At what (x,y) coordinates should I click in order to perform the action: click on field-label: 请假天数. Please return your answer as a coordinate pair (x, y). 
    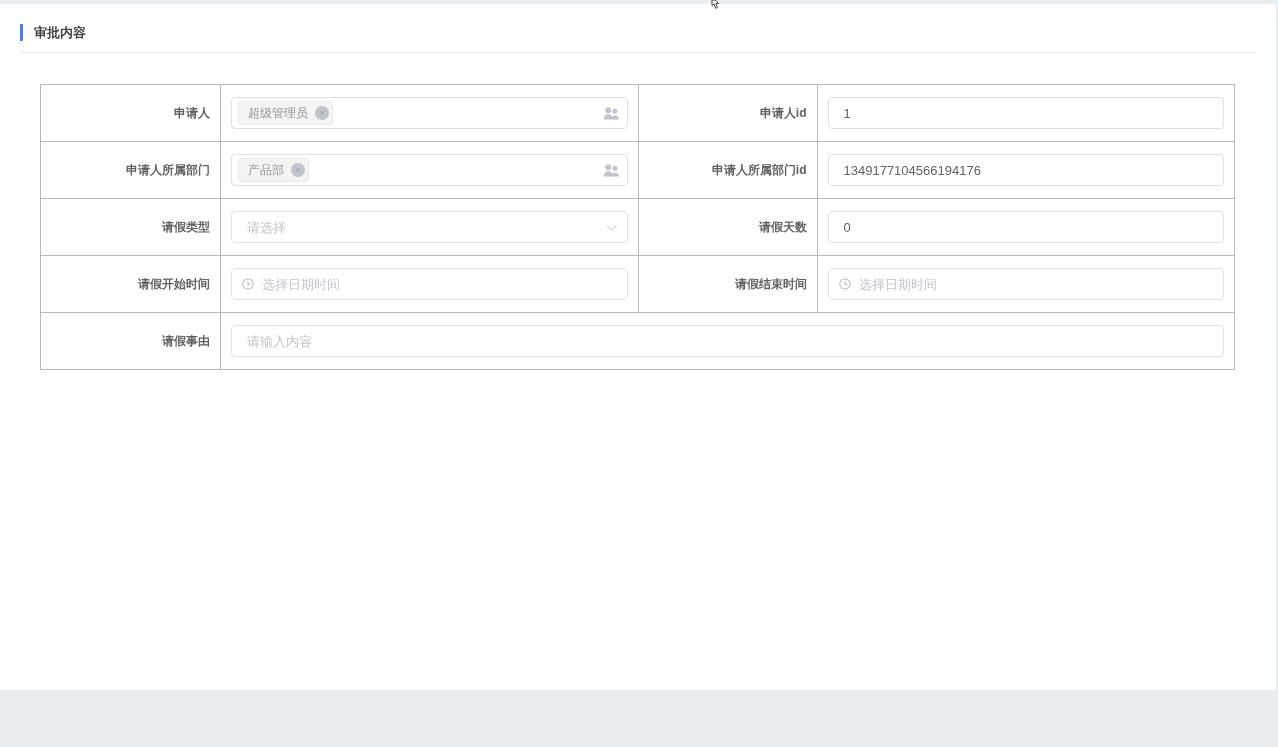
    Looking at the image, I should click on (782, 226).